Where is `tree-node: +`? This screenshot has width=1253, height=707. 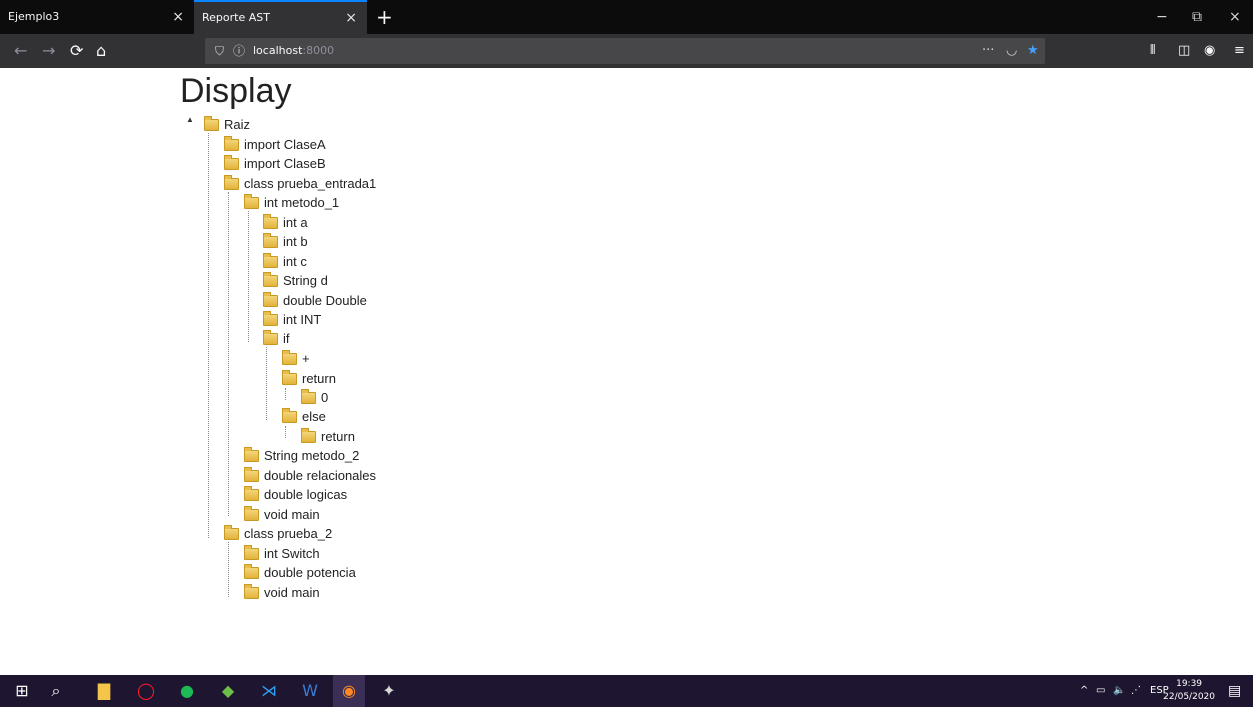
tree-node: + is located at coordinates (296, 358).